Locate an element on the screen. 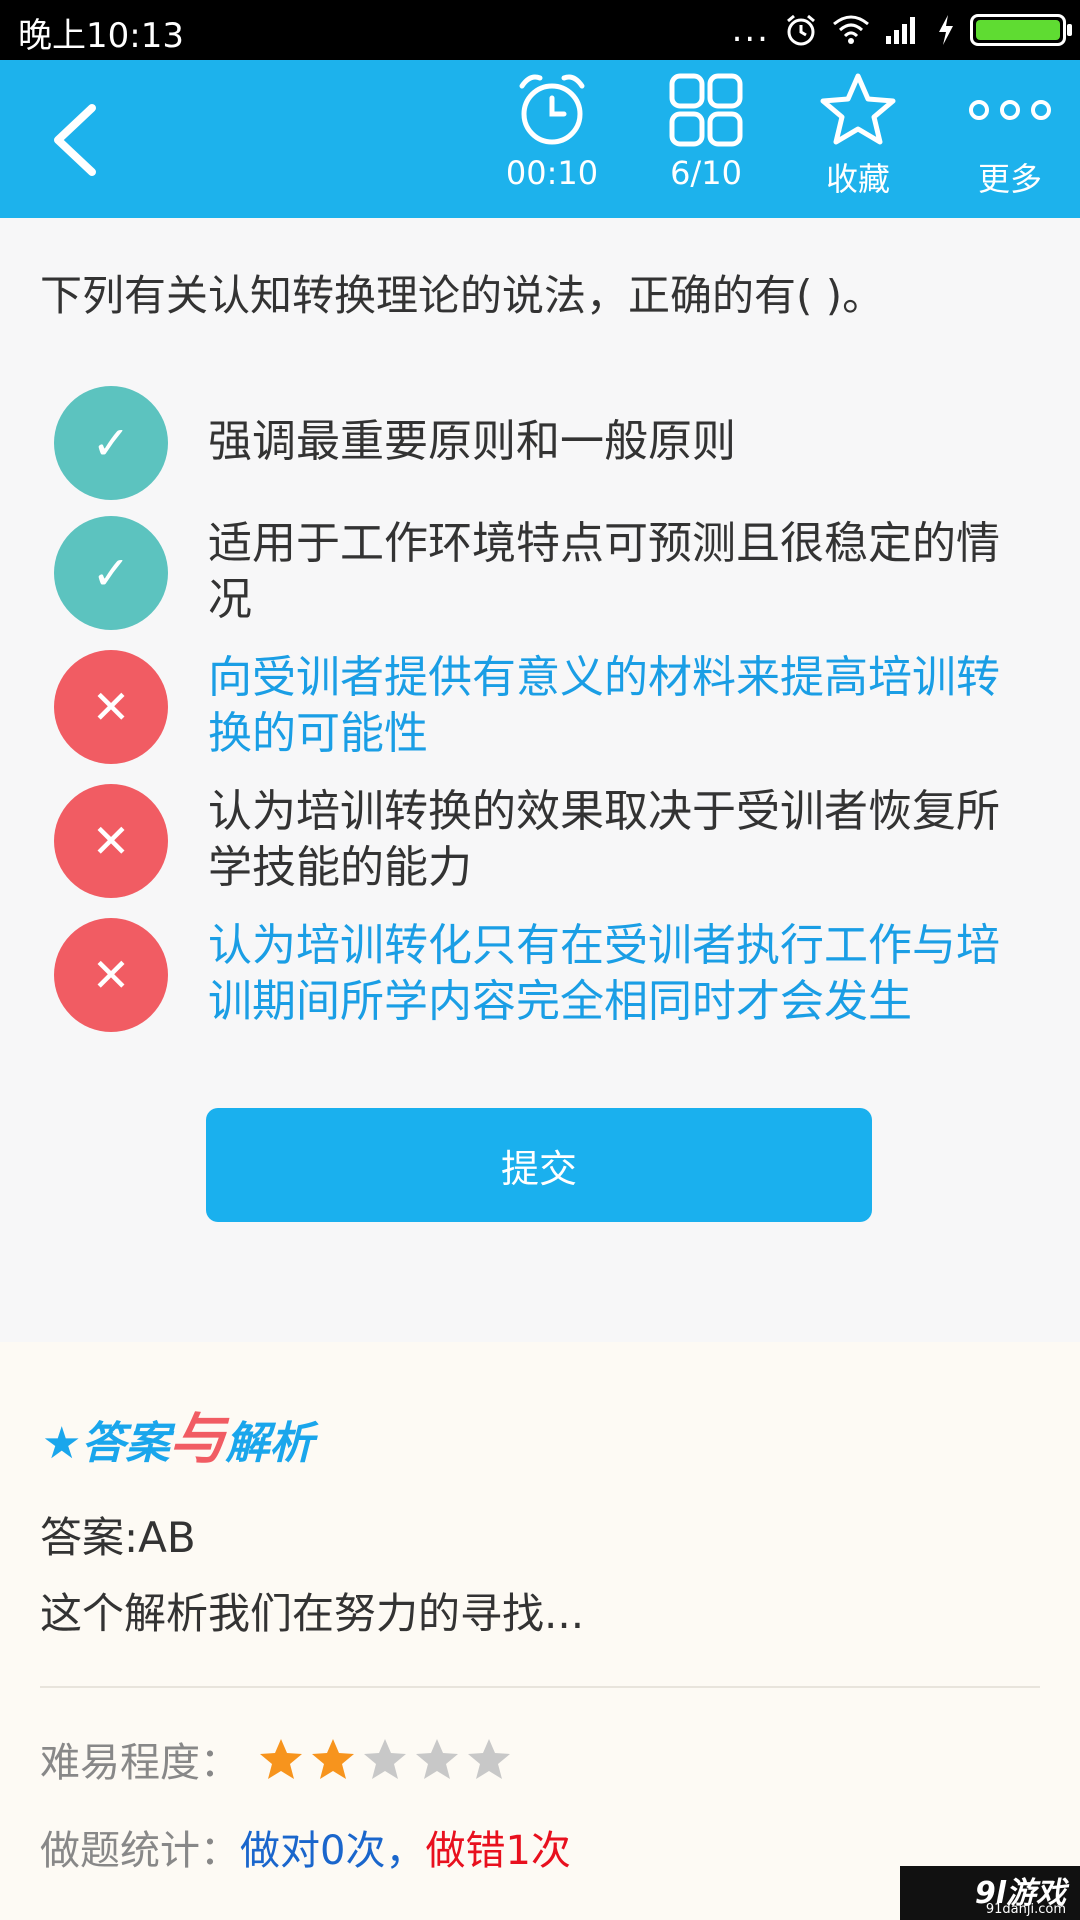 This screenshot has height=1920, width=1080. option-text: 认为培训转化只有在受训者执行工作与培训期间所学内容完全相同时才会发生 is located at coordinates (604, 973).